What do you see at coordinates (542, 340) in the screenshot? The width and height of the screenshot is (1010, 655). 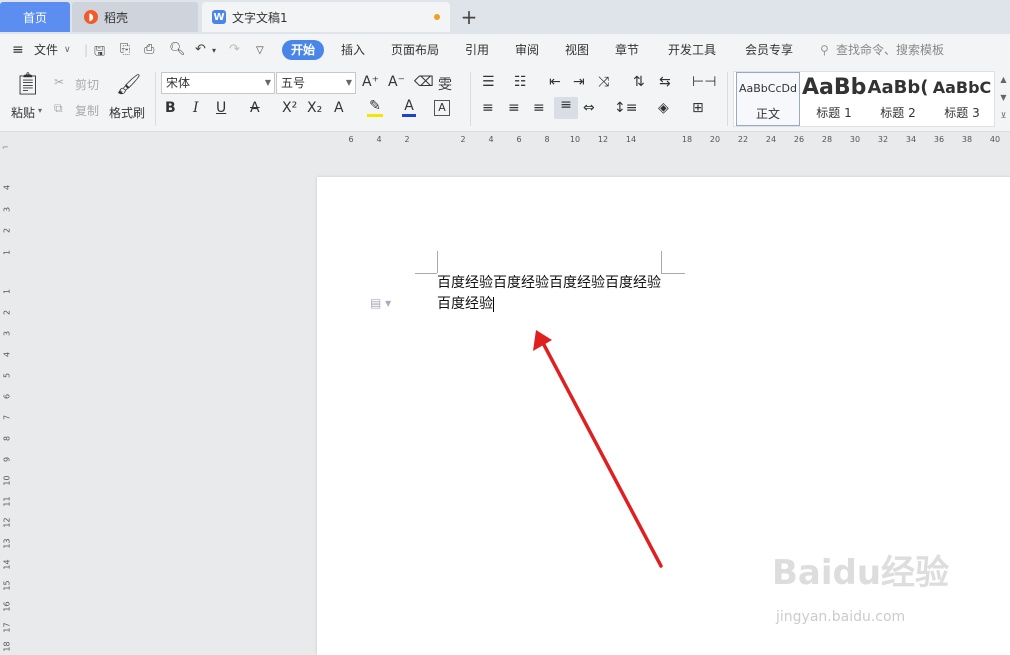 I see `arrow-head-icon` at bounding box center [542, 340].